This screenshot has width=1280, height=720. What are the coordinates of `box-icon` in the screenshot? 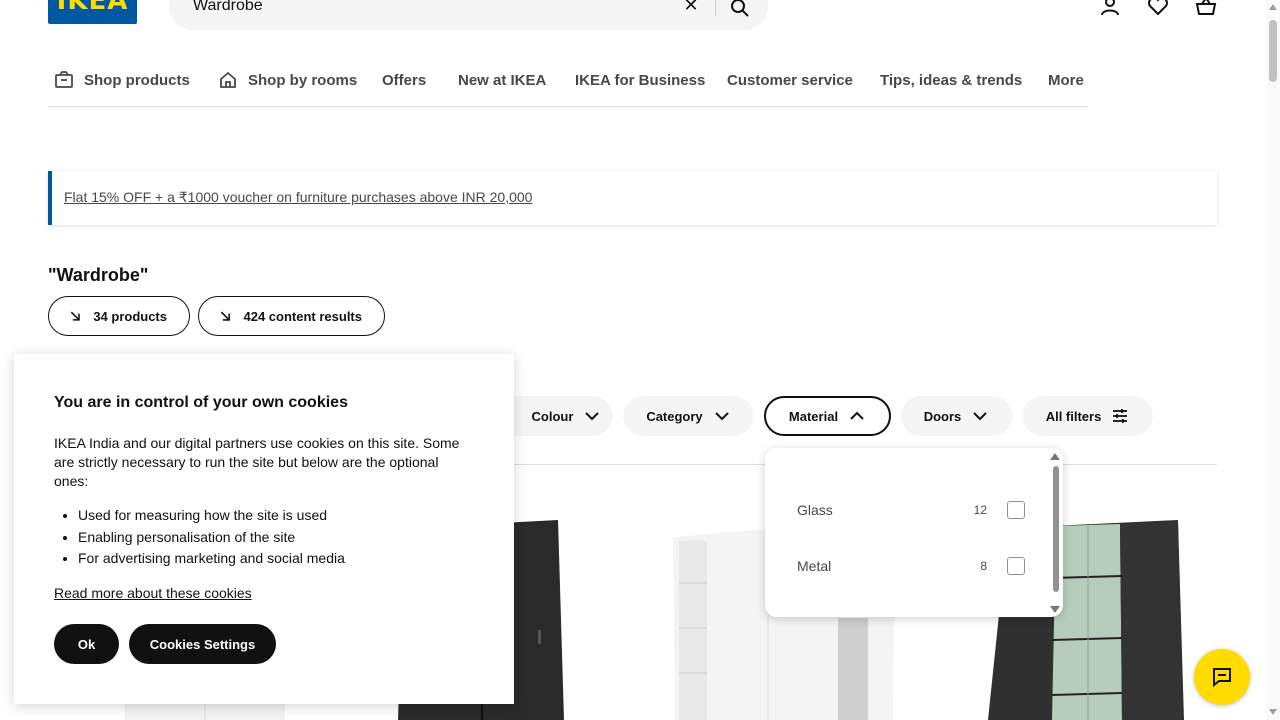 It's located at (64, 79).